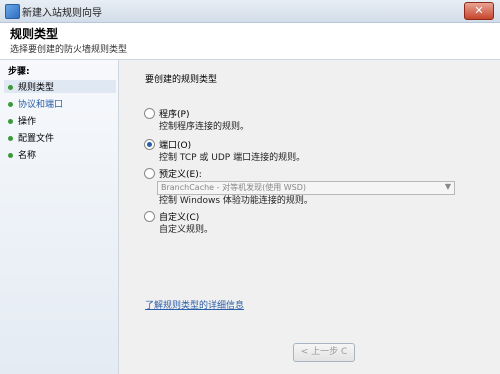  What do you see at coordinates (324, 352) in the screenshot?
I see `back-button: < 上一步 C` at bounding box center [324, 352].